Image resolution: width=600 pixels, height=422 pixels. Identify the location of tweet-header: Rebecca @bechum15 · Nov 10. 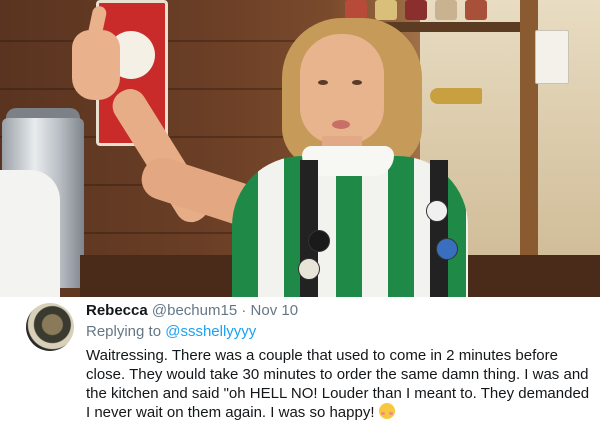
(192, 311).